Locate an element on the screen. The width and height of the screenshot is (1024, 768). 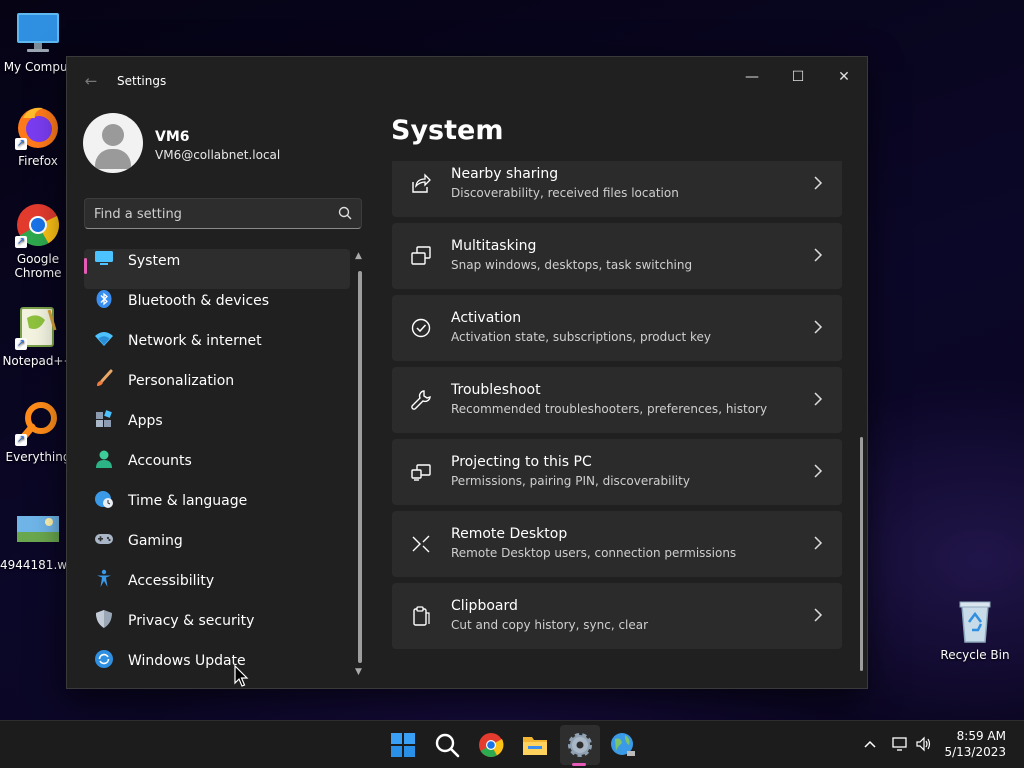
title-bar: ← Settings — ☐ ✕ is located at coordinates (467, 81).